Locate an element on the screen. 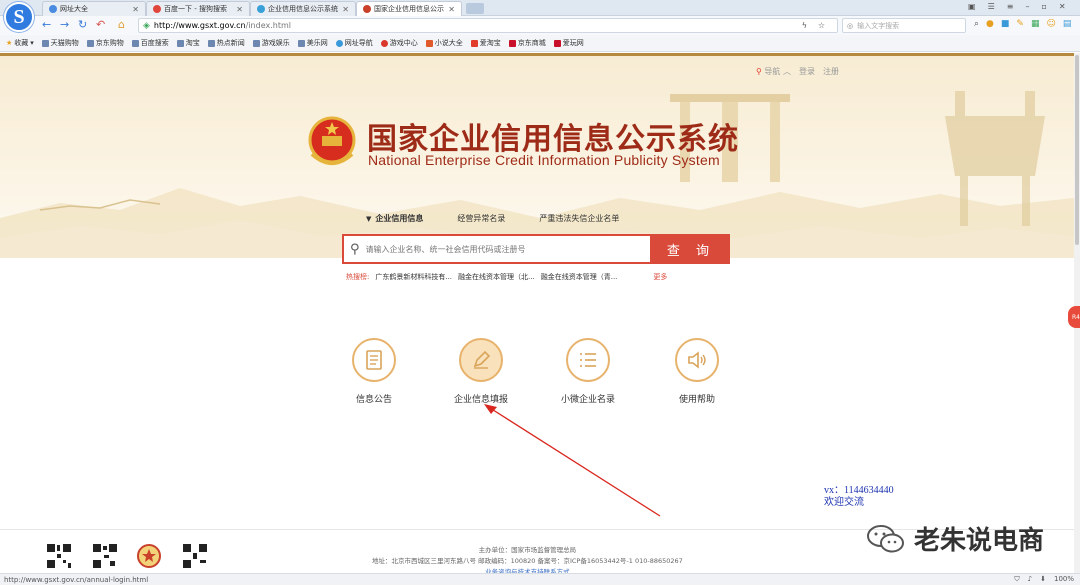  tab-title: 企业信用信息公示系统 is located at coordinates (303, 9).